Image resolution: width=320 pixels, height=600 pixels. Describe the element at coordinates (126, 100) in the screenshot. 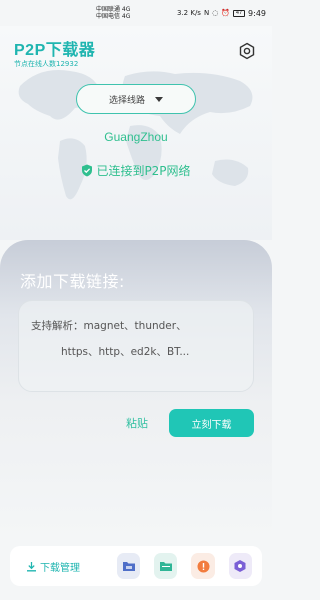

I see `route-select-label: 选择线路` at that location.